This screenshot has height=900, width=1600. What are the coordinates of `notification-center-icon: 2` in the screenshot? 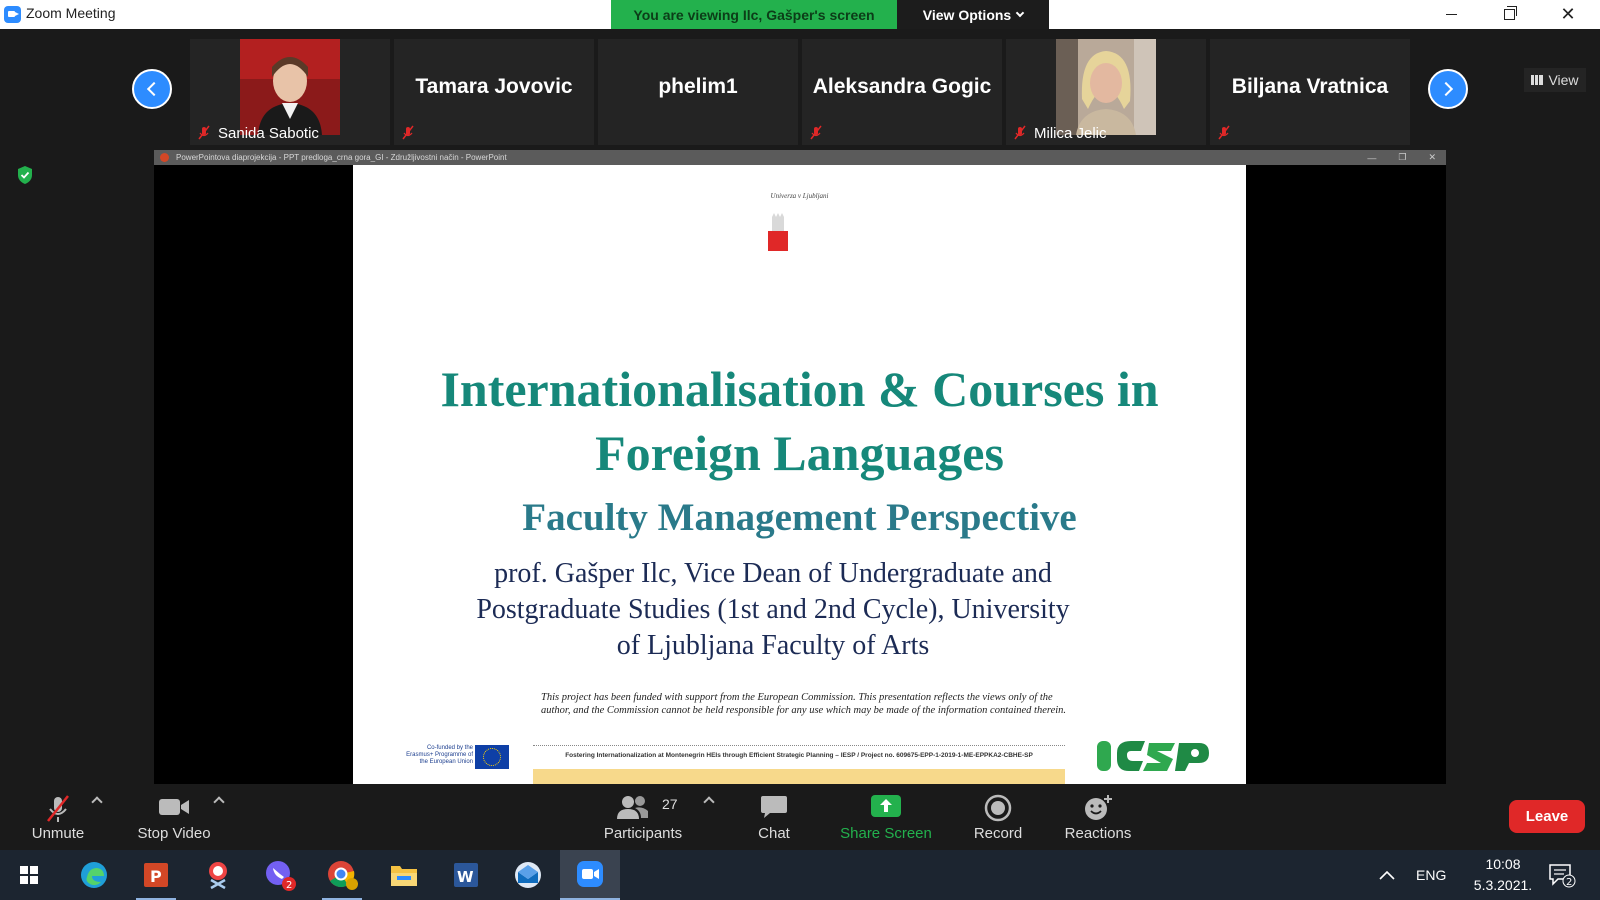 It's located at (1562, 875).